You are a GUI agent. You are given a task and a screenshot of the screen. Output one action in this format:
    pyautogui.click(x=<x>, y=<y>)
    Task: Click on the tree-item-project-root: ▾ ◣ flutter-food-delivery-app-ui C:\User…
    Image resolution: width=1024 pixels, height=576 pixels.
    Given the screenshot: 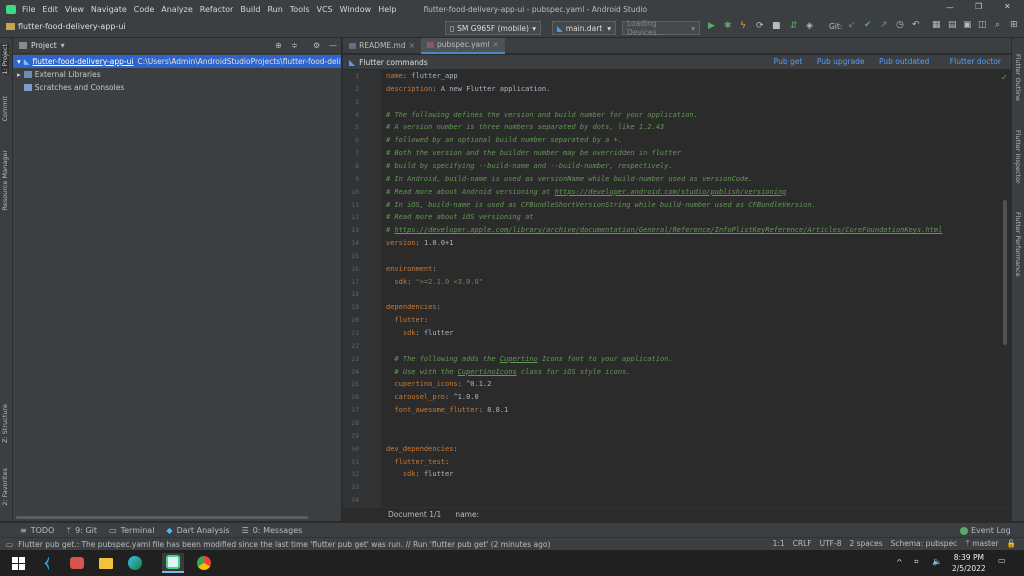 What is the action you would take?
    pyautogui.click(x=177, y=61)
    